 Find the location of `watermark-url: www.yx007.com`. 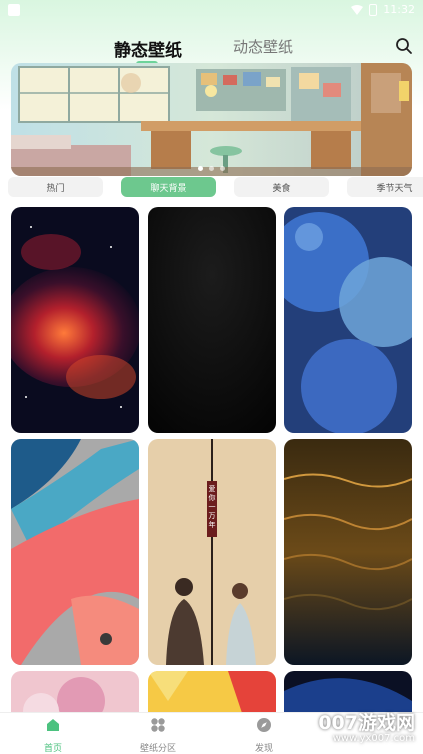

watermark-url: www.yx007.com is located at coordinates (373, 738).